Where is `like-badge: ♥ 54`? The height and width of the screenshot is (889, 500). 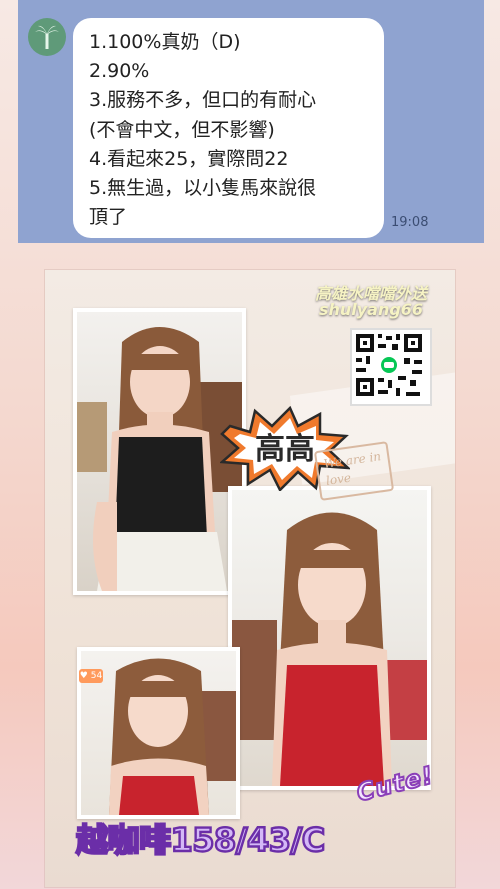 like-badge: ♥ 54 is located at coordinates (91, 676).